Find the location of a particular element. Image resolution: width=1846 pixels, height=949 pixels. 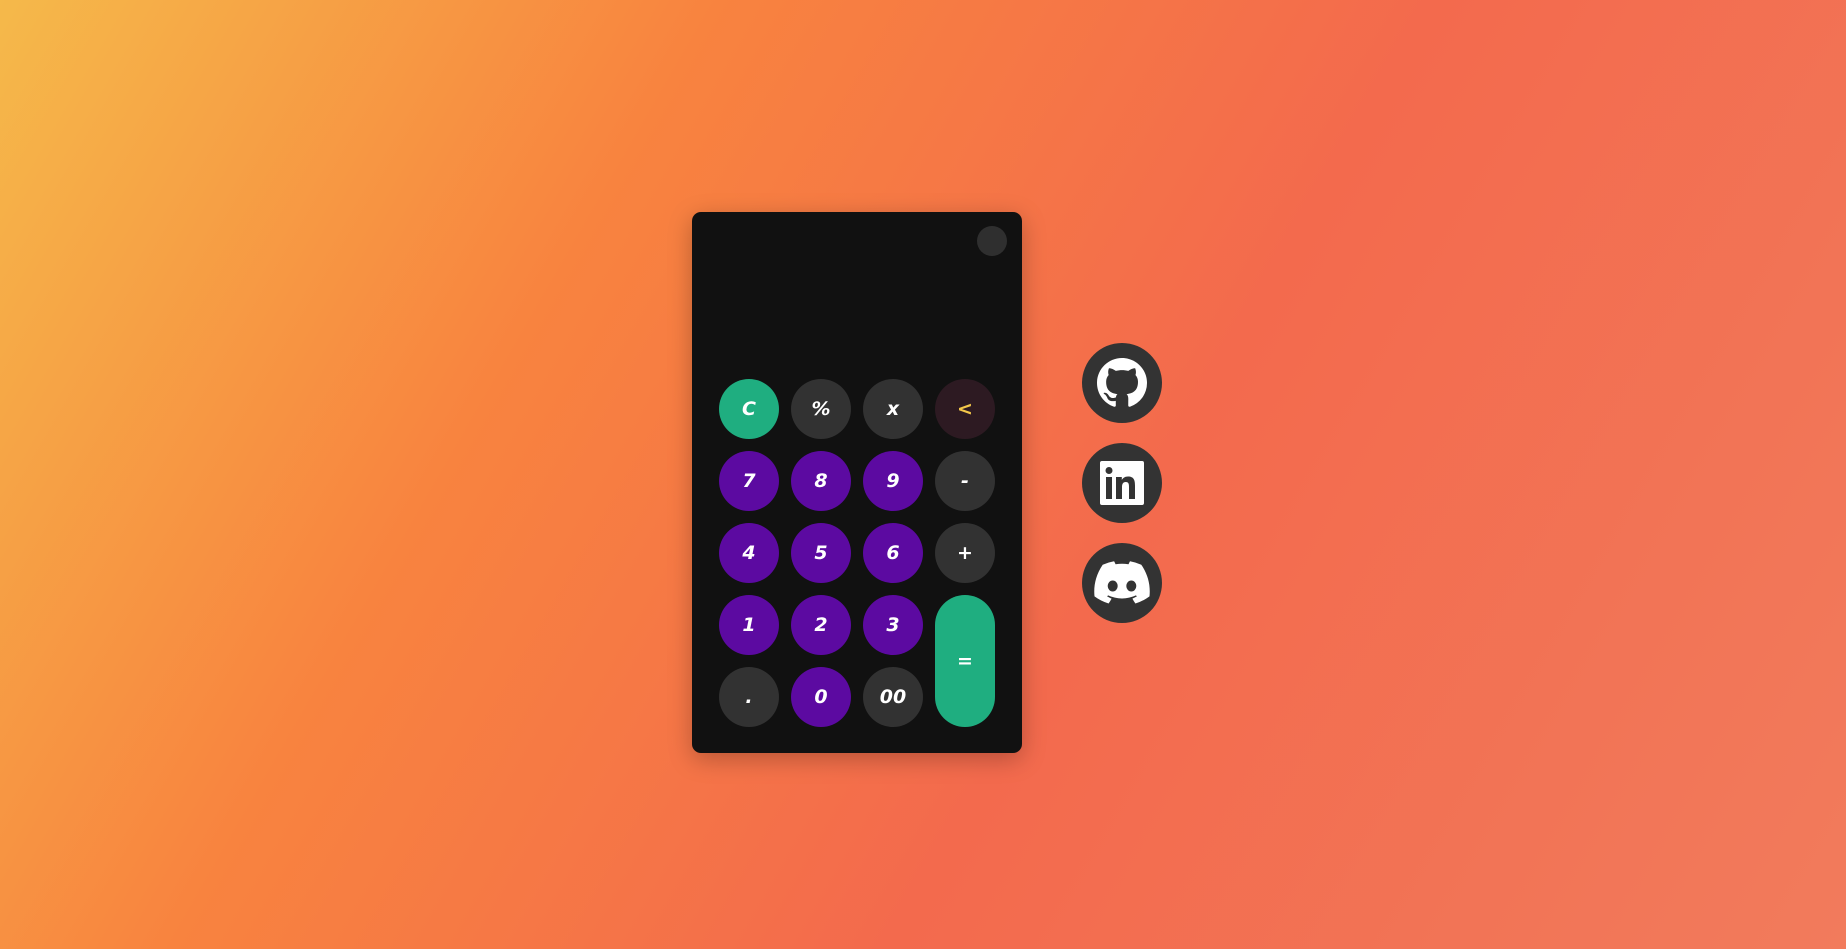

calculator-display is located at coordinates (857, 312).